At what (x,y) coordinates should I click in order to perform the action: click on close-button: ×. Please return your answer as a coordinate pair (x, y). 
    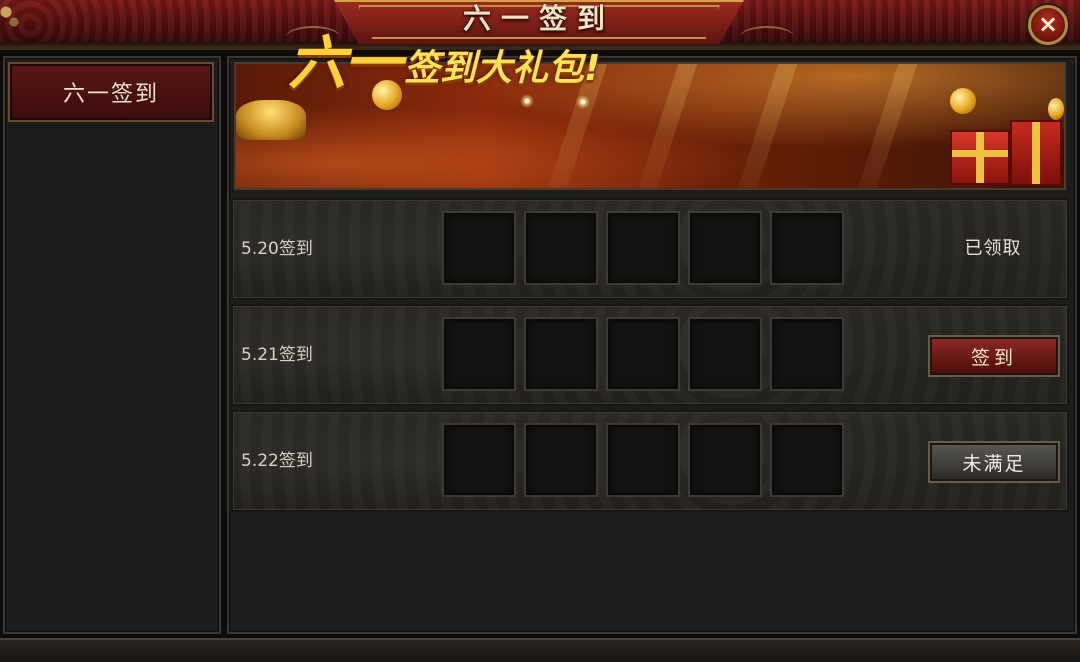
    Looking at the image, I should click on (1048, 25).